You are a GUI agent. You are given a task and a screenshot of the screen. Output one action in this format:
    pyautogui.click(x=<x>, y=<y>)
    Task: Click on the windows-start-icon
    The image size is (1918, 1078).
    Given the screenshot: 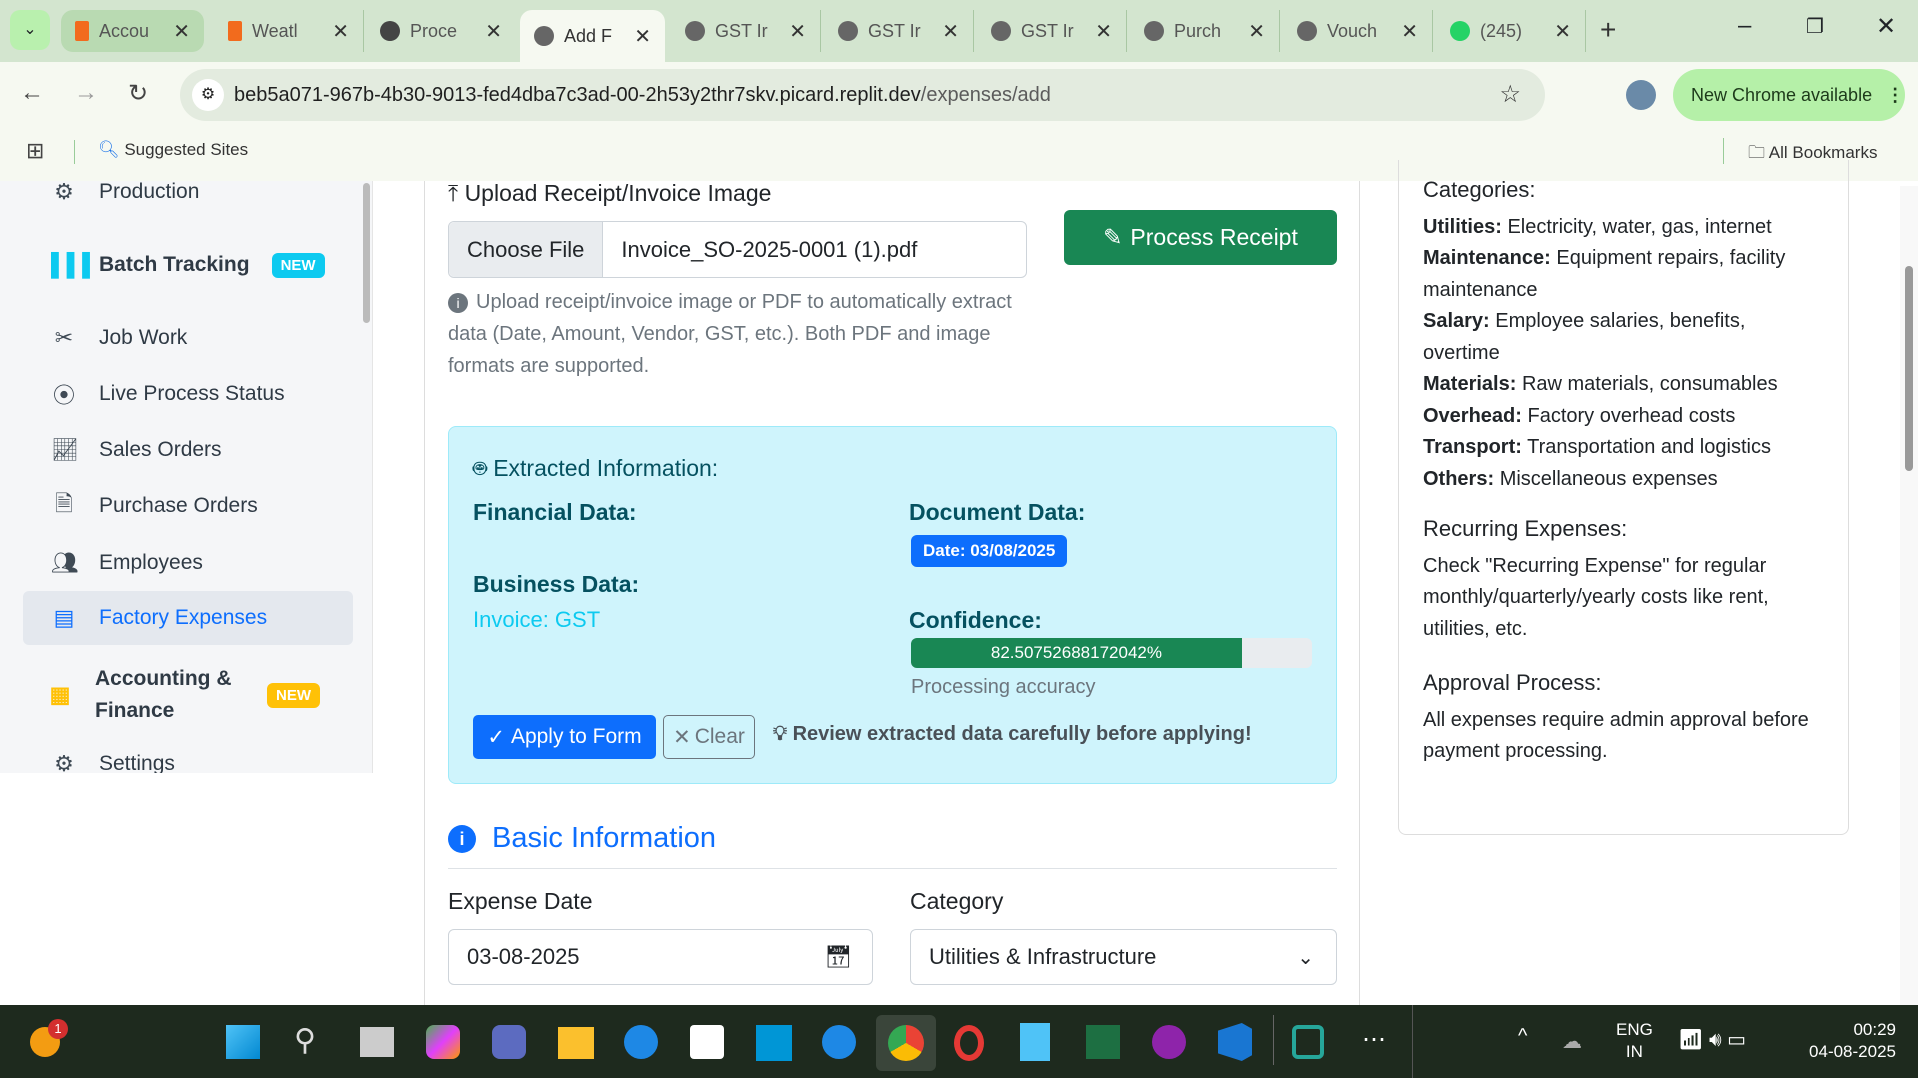 What is the action you would take?
    pyautogui.click(x=243, y=1042)
    